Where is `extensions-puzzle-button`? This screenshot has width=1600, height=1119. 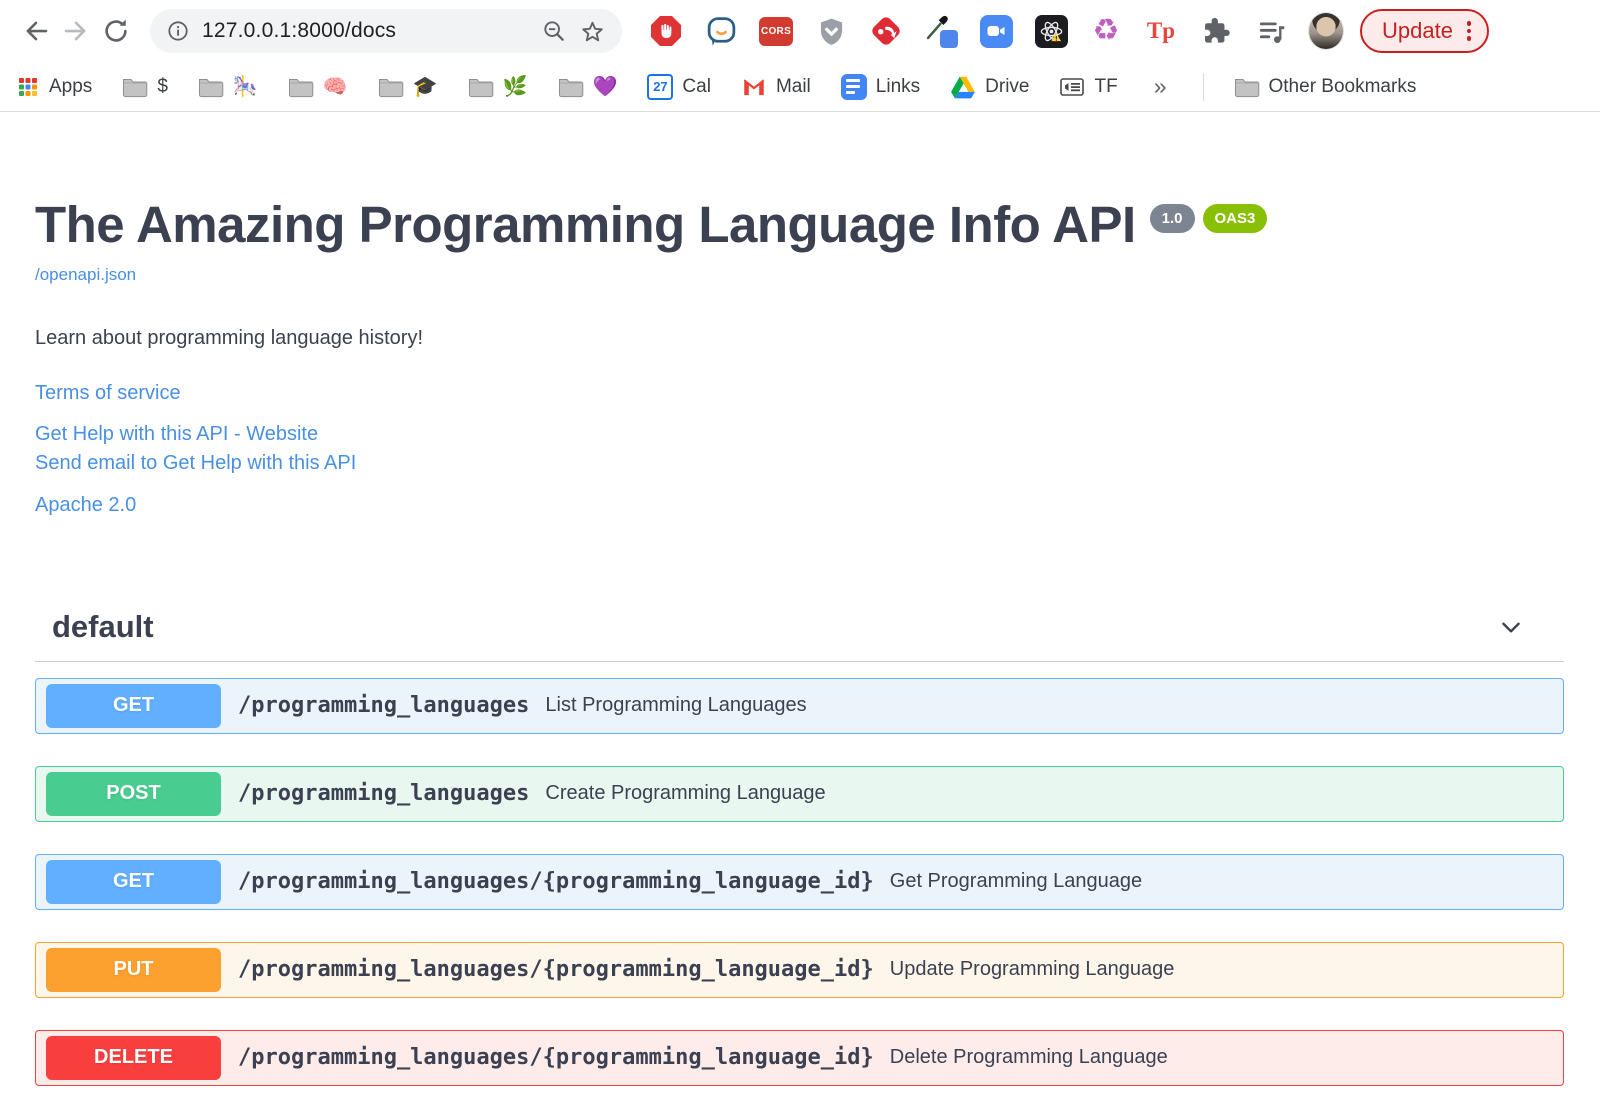
extensions-puzzle-button is located at coordinates (1216, 31).